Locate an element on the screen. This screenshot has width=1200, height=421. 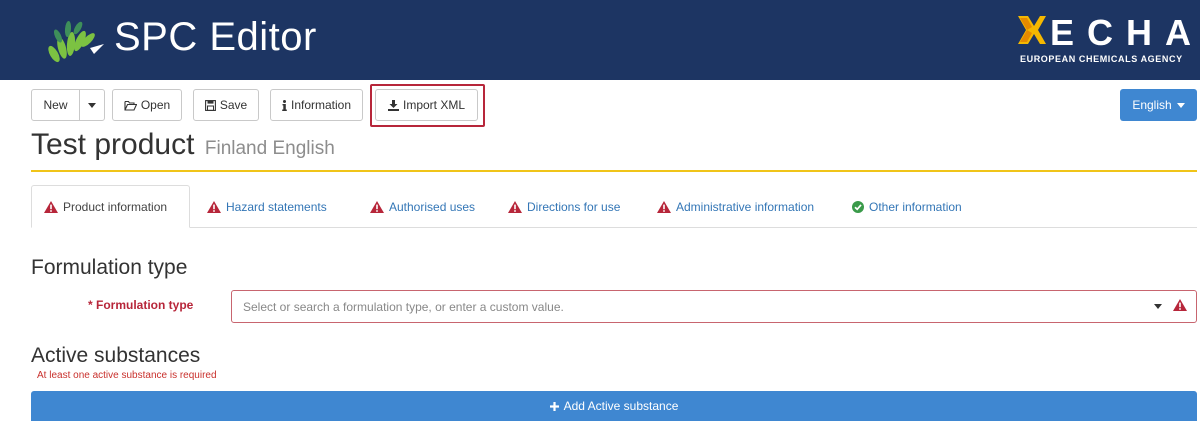
active-substances-title: Active substances is located at coordinates (116, 355).